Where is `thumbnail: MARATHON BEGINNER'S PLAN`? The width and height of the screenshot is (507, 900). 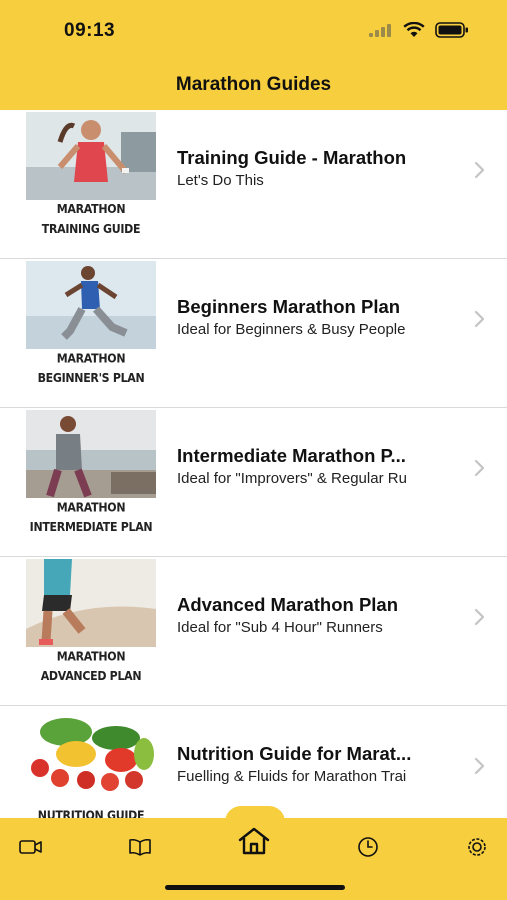
thumbnail: MARATHON BEGINNER'S PLAN is located at coordinates (91, 325).